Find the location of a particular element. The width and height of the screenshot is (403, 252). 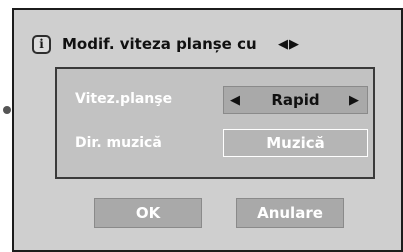

side-indicator-dot is located at coordinates (7, 110).